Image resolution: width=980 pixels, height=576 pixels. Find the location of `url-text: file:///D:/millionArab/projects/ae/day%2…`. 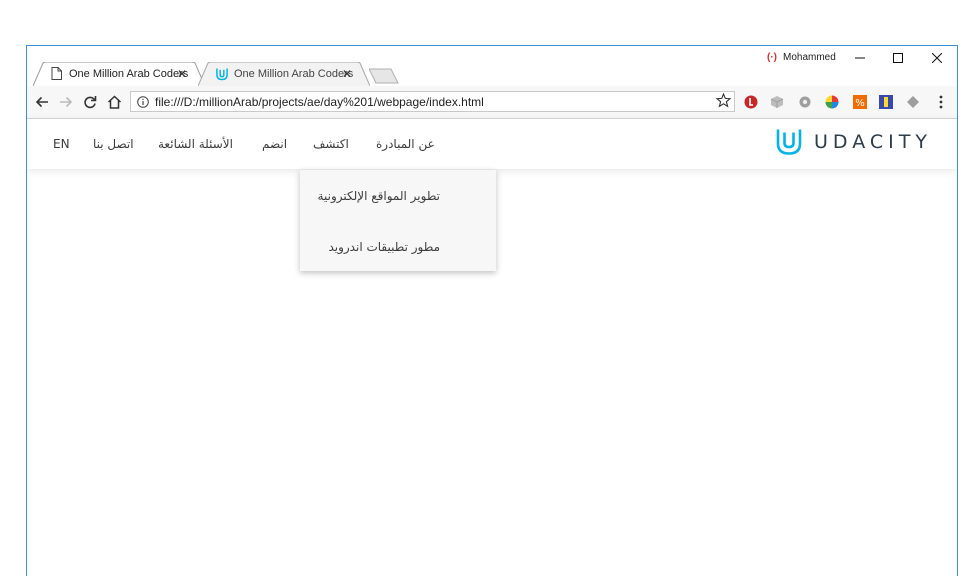

url-text: file:///D:/millionArab/projects/ae/day%2… is located at coordinates (319, 101).